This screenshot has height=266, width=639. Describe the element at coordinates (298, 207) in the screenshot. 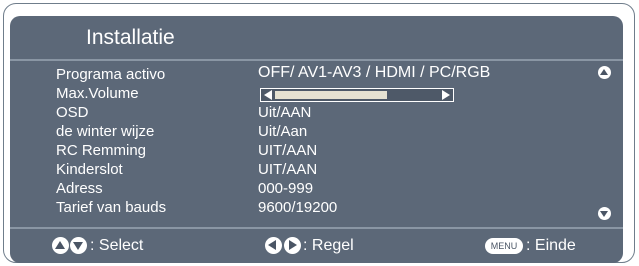

I see `setting-value: 9600/19200` at that location.